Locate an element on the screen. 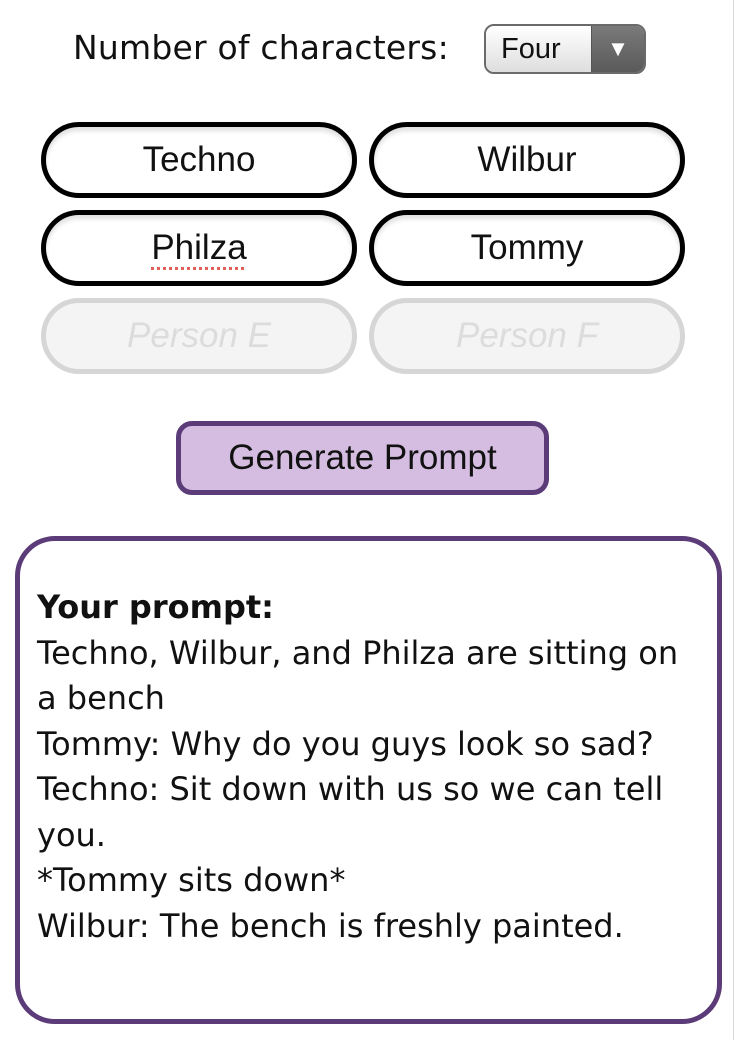 This screenshot has width=736, height=1040. prompt-line: Wilbur: The bench is freshly painted. is located at coordinates (330, 925).